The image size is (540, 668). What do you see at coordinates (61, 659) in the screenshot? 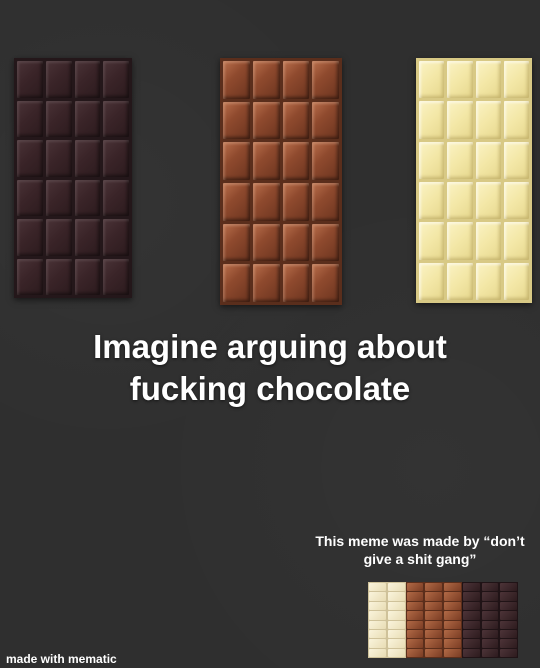
I see `mematic-watermark: made with mematic` at bounding box center [61, 659].